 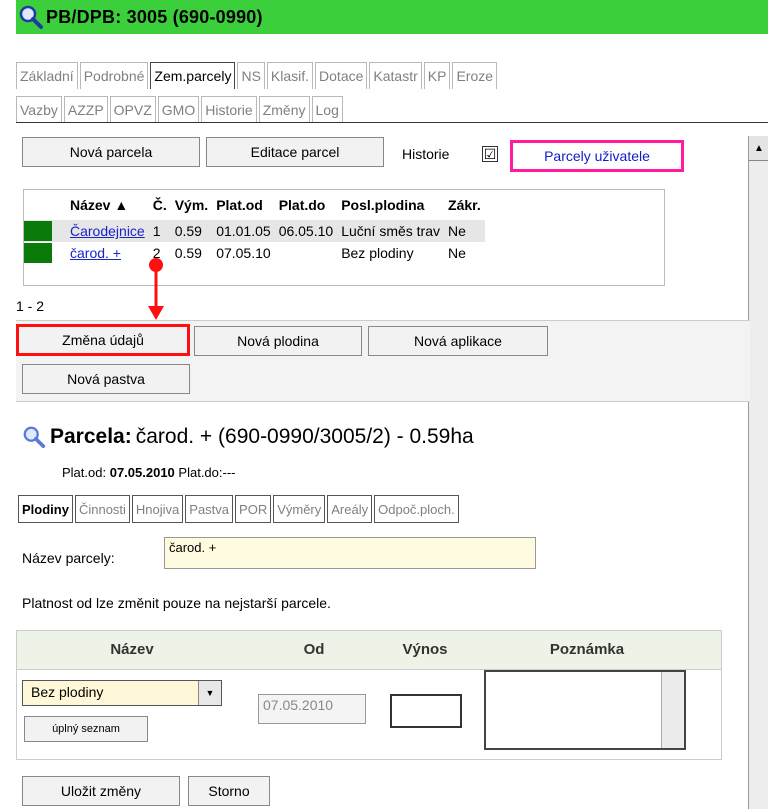 I want to click on tab-zakladni: Základní, so click(x=47, y=75).